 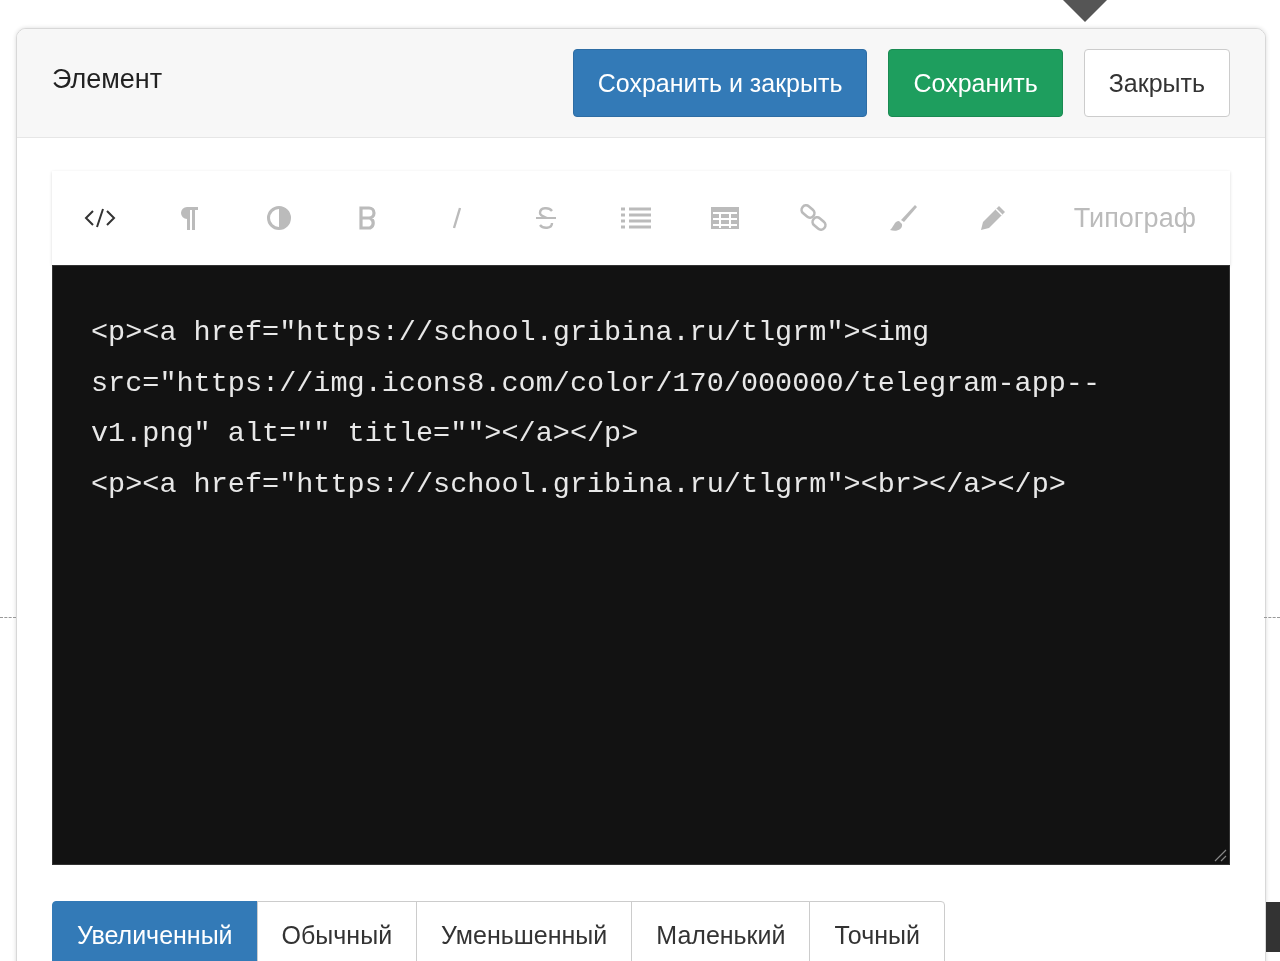 I want to click on size-tab: Увеличенный, so click(x=155, y=931).